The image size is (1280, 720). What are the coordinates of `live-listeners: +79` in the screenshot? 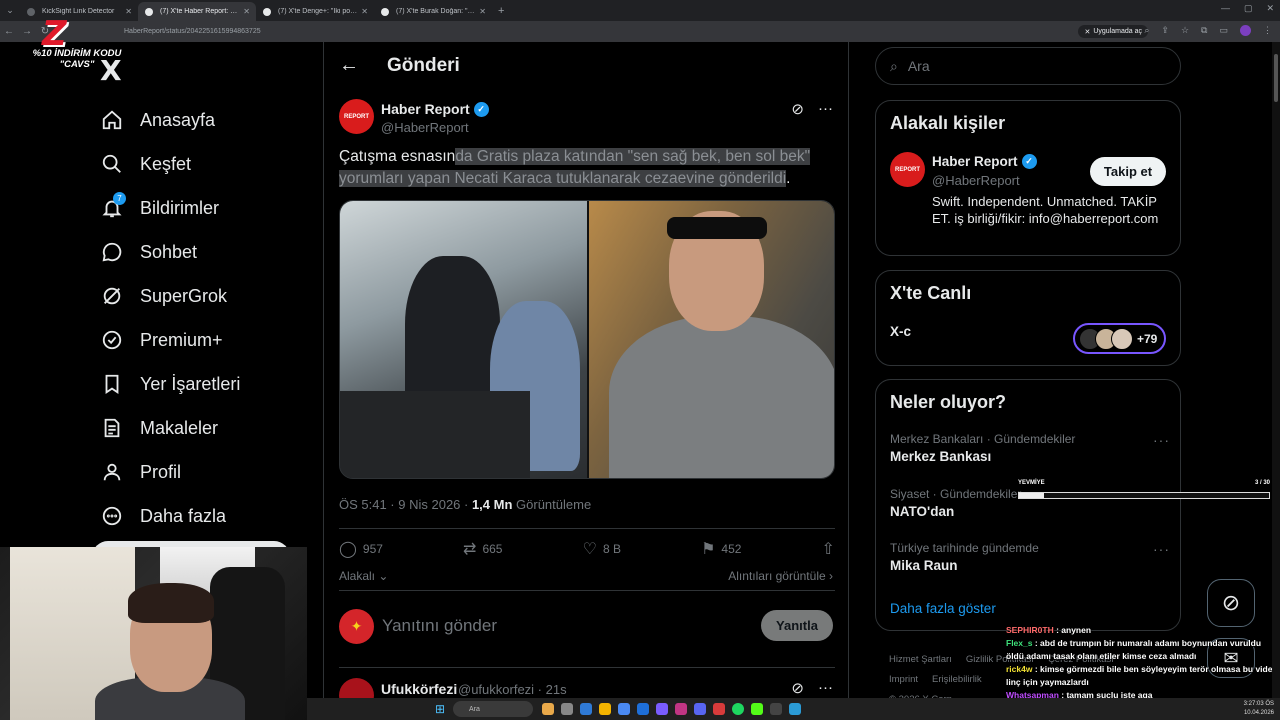 It's located at (1119, 338).